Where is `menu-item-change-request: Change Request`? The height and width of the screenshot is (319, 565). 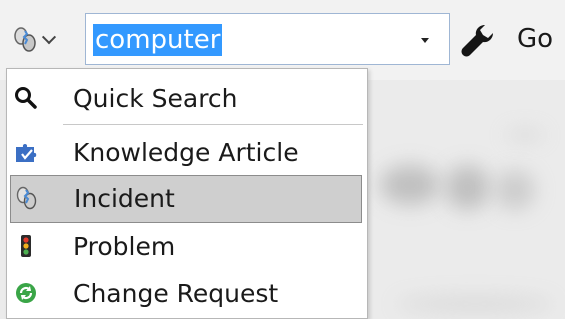
menu-item-change-request: Change Request is located at coordinates (187, 294).